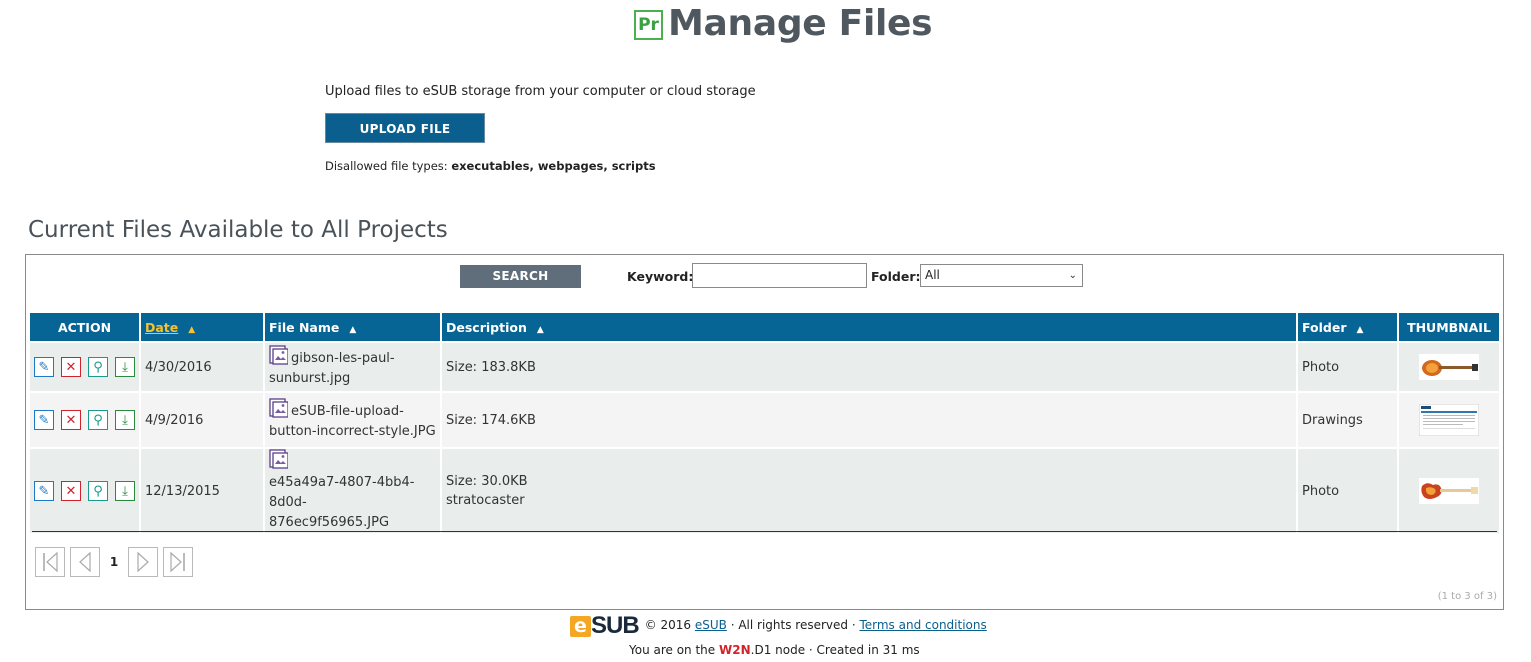 The width and height of the screenshot is (1531, 662). I want to click on sort-ascending-icon: ▲, so click(192, 329).